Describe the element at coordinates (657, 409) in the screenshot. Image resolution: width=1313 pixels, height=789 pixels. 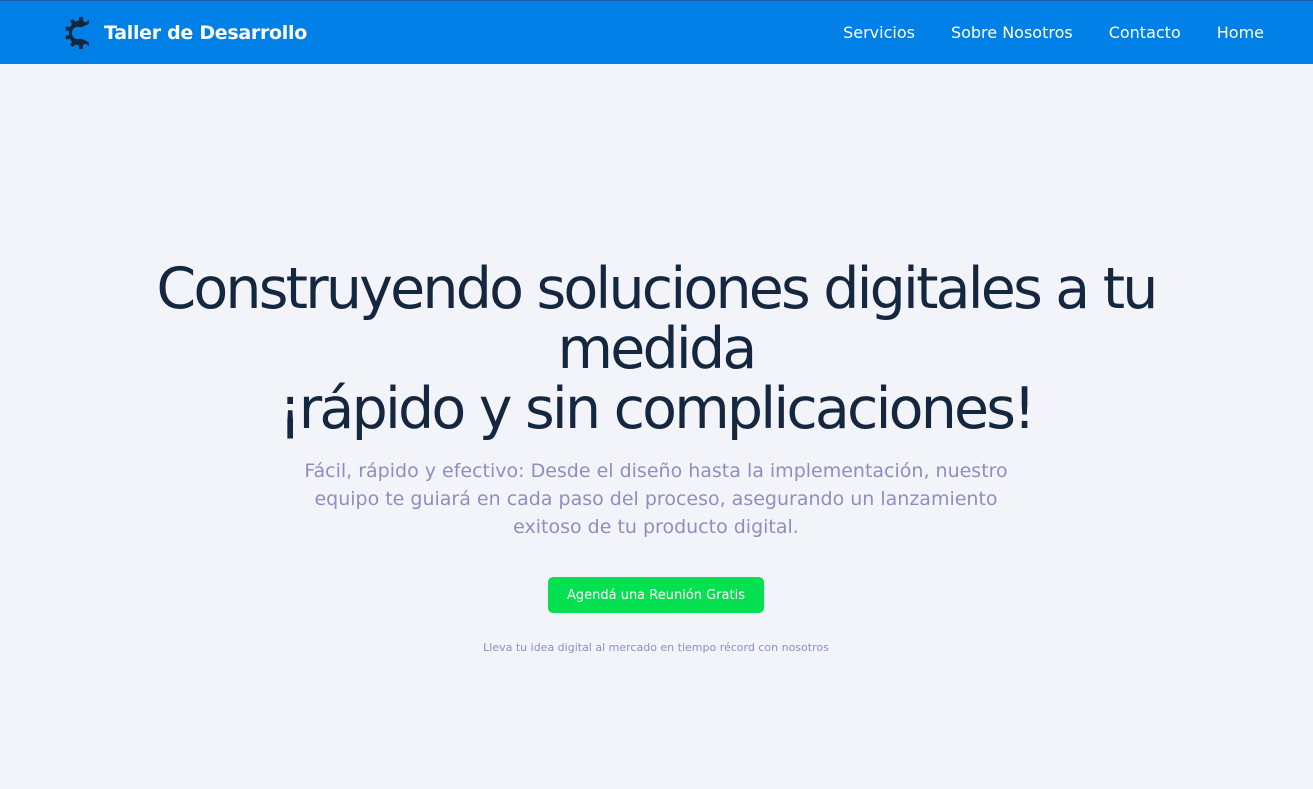
I see `hero-title-line: ¡rápido y sin complicaciones!` at that location.